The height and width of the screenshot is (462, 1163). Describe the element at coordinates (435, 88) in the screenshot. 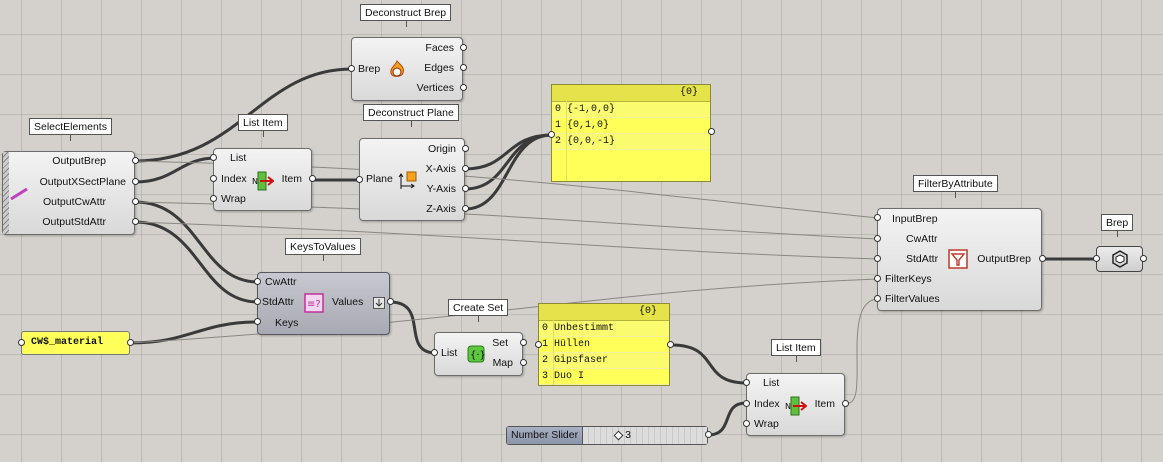

I see `deconstruct-brep-output-vertices: Vertices` at that location.